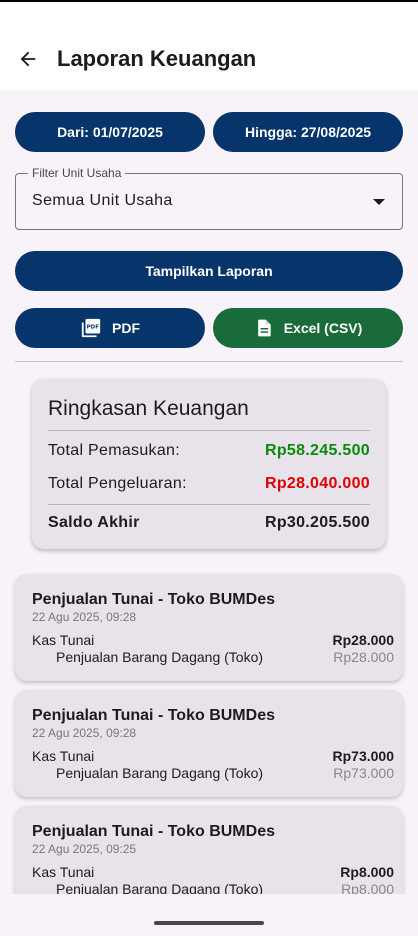  What do you see at coordinates (317, 483) in the screenshot?
I see `expense-value: Rp28.040.000` at bounding box center [317, 483].